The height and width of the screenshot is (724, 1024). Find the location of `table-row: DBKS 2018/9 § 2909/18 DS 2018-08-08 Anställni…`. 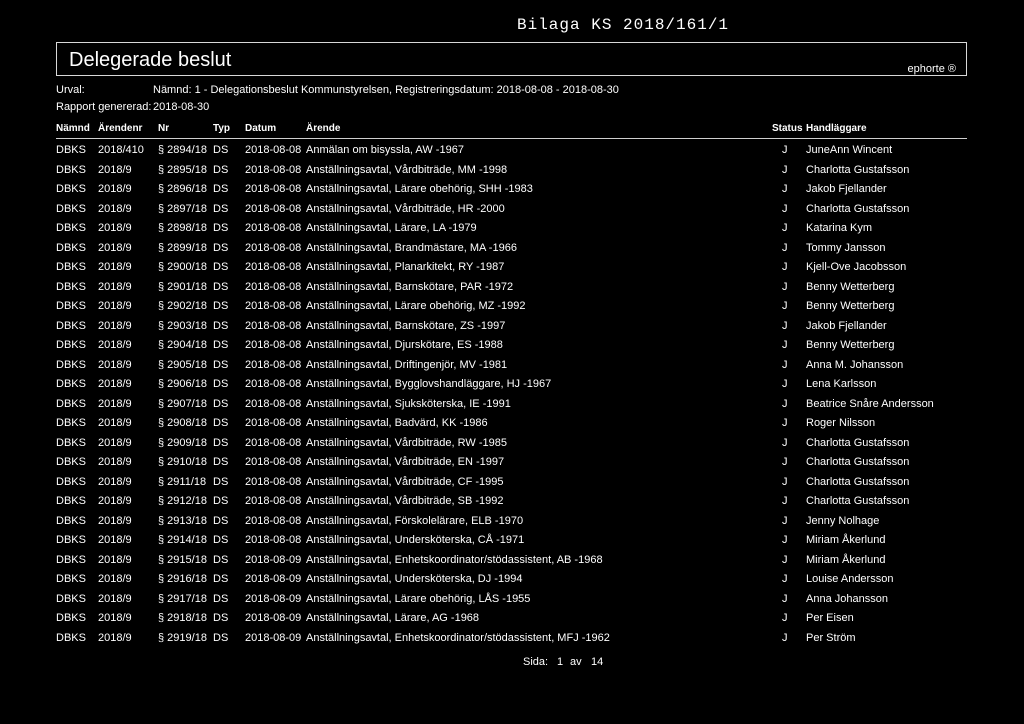

table-row: DBKS 2018/9 § 2909/18 DS 2018-08-08 Anställni… is located at coordinates (512, 445).